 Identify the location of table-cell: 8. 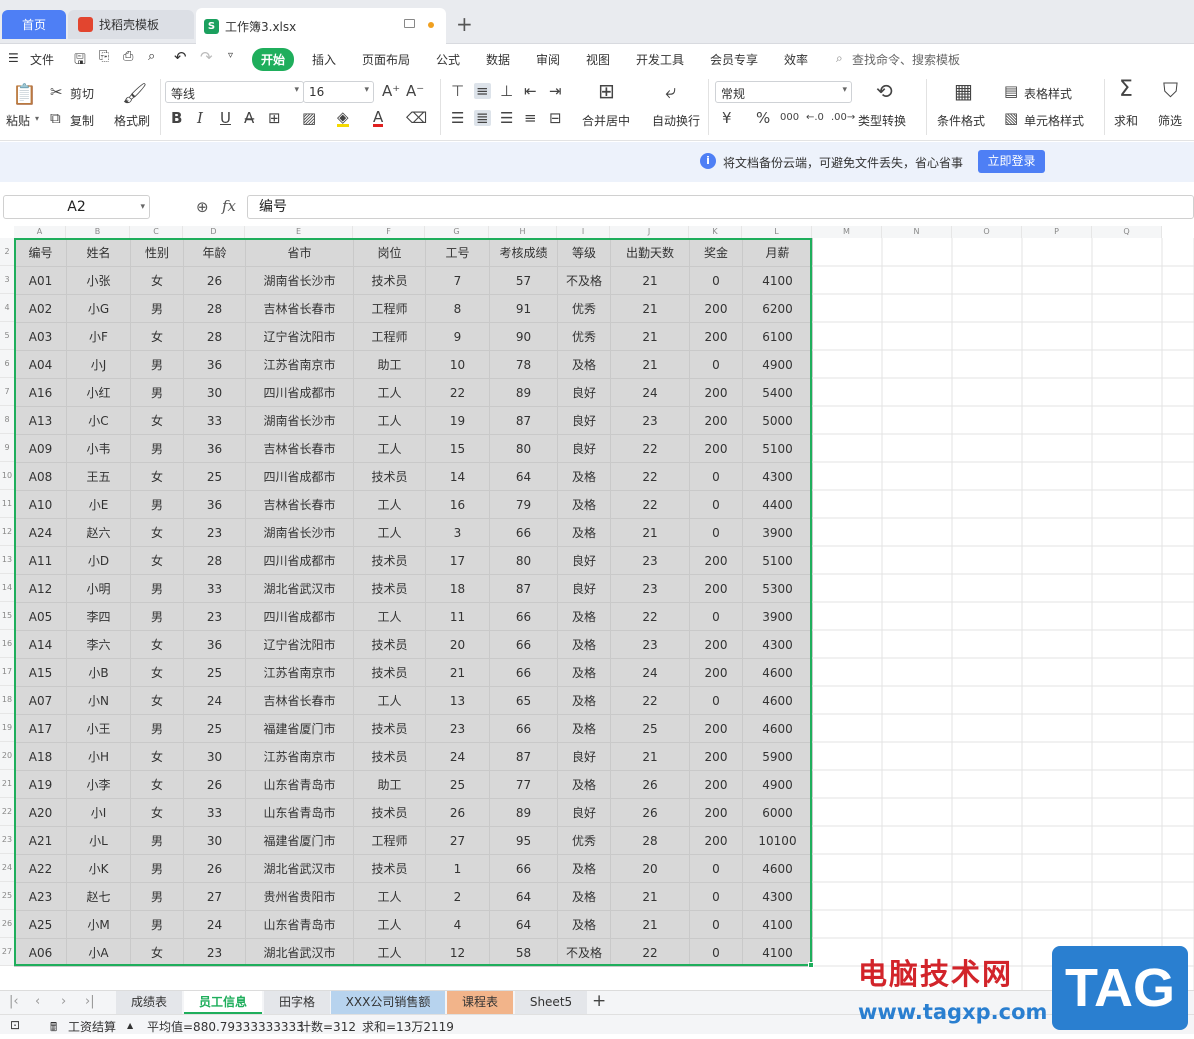
(457, 308).